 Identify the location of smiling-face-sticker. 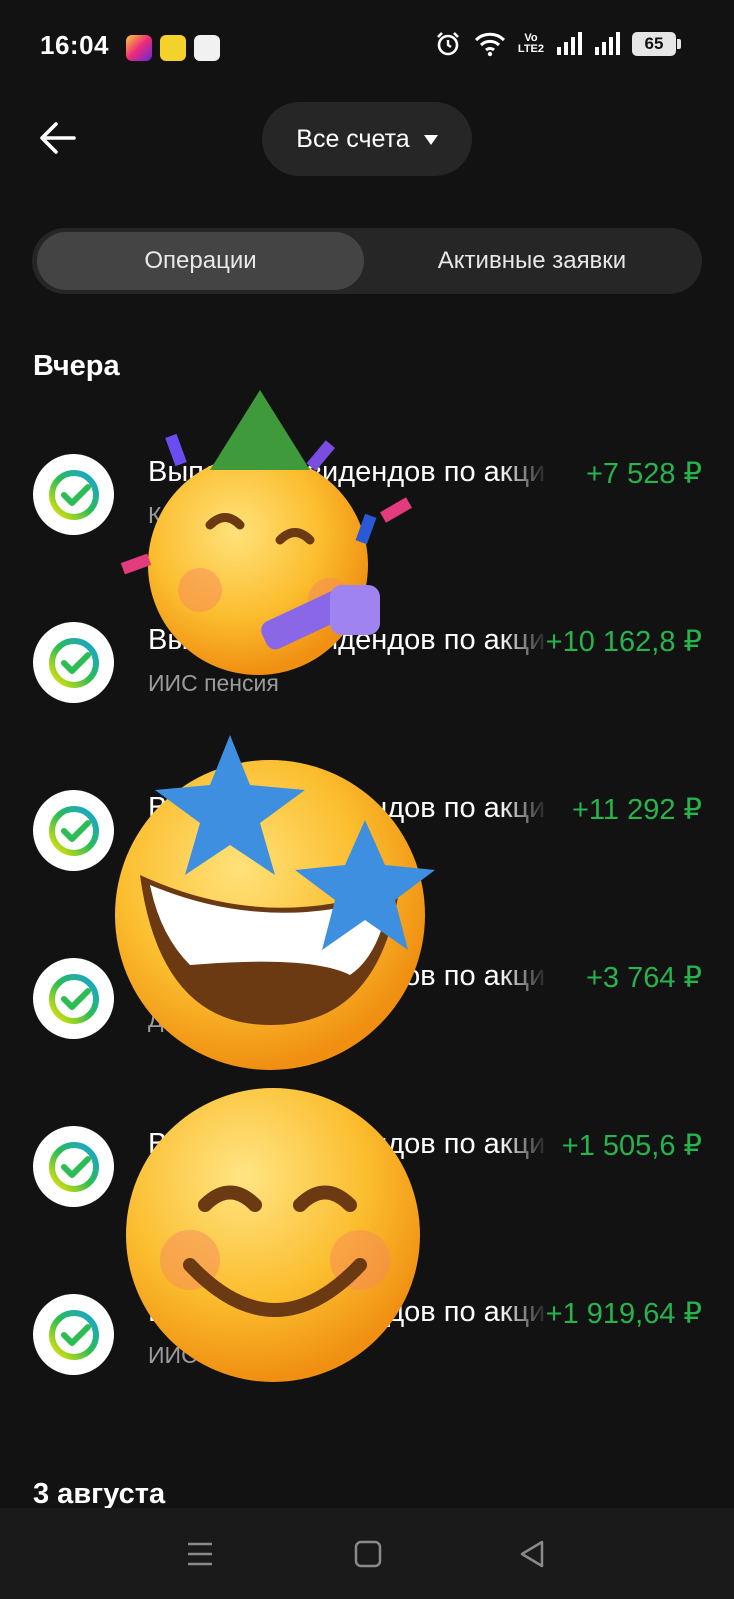
(273, 1235).